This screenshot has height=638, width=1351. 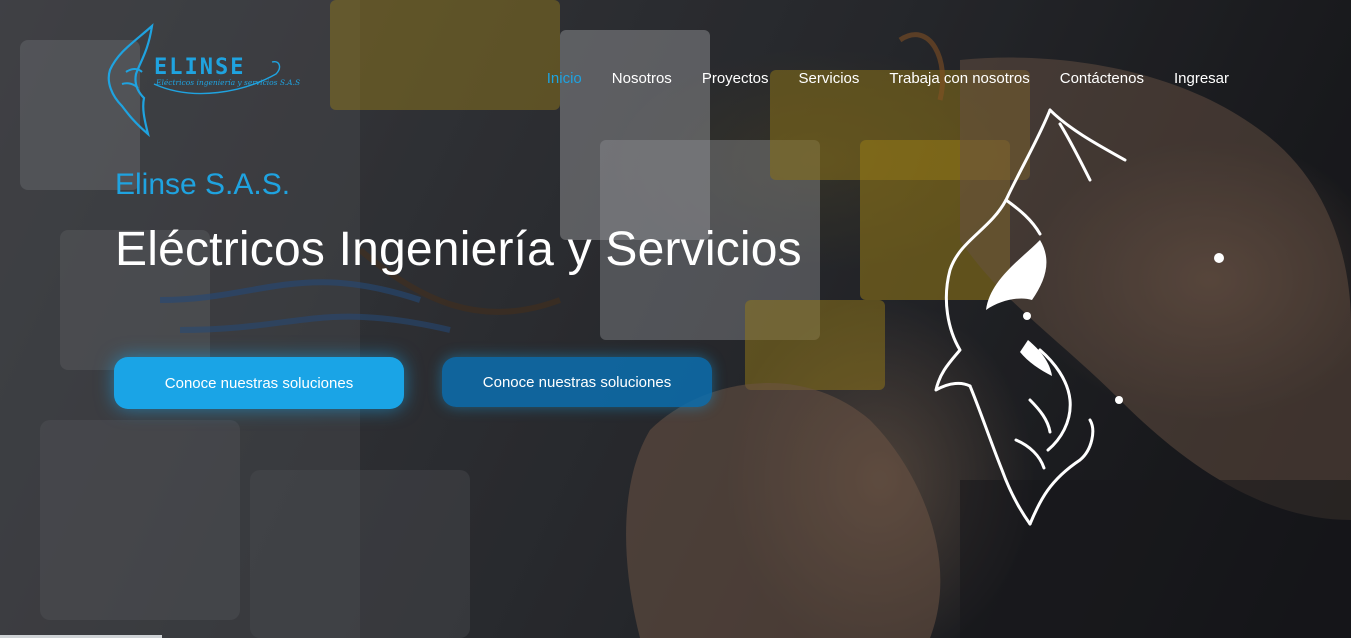 I want to click on secondary-cta-button: Conoce nuestras soluciones, so click(x=577, y=382).